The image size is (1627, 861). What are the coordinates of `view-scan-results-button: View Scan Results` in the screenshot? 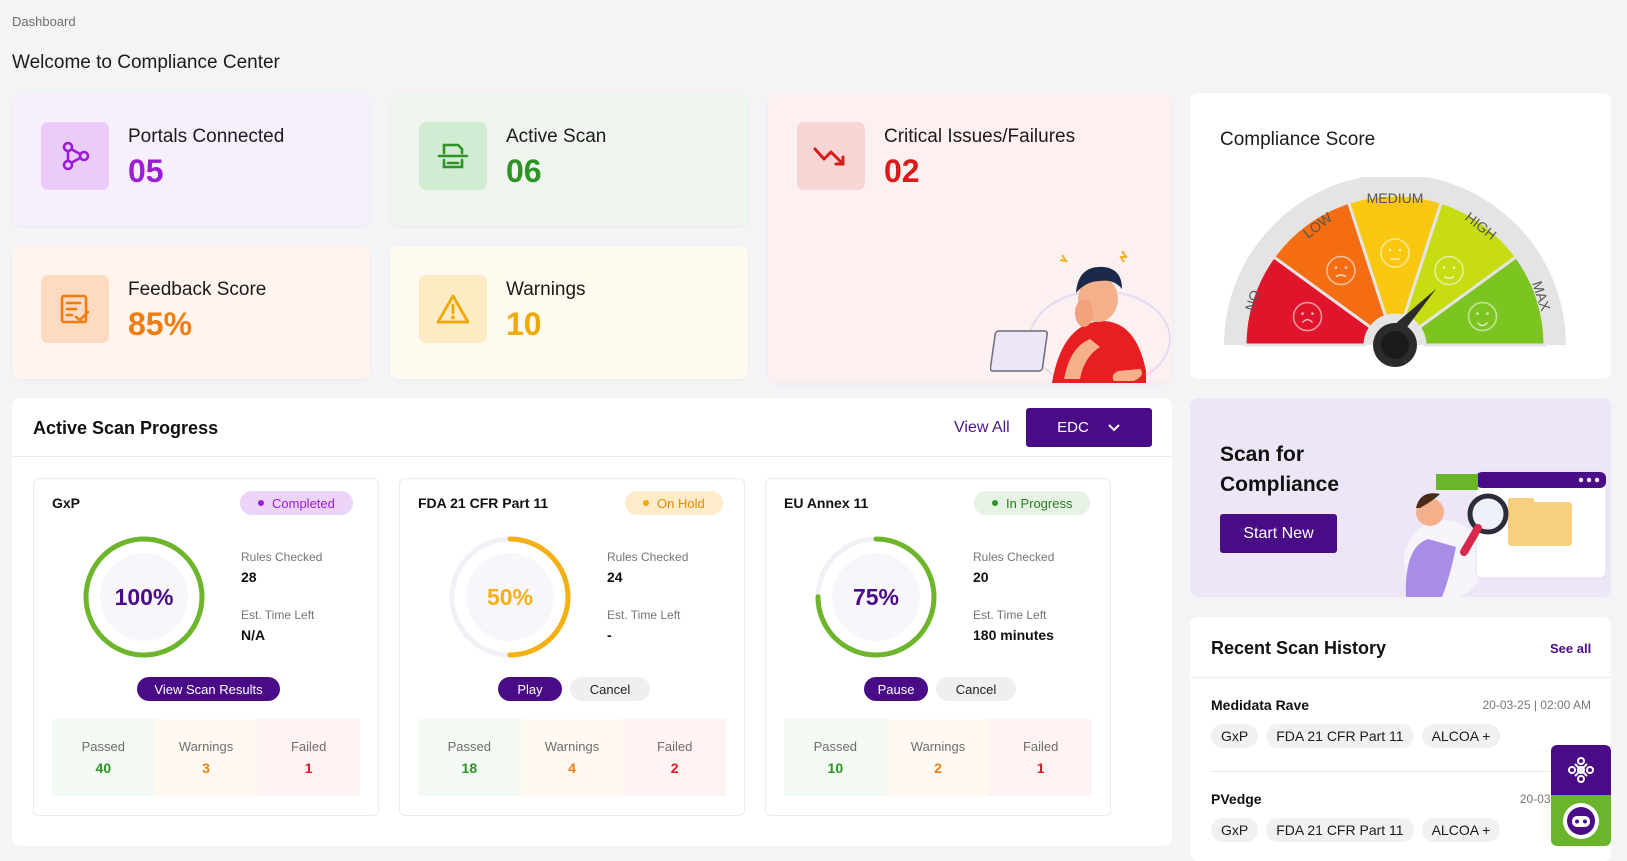 It's located at (208, 689).